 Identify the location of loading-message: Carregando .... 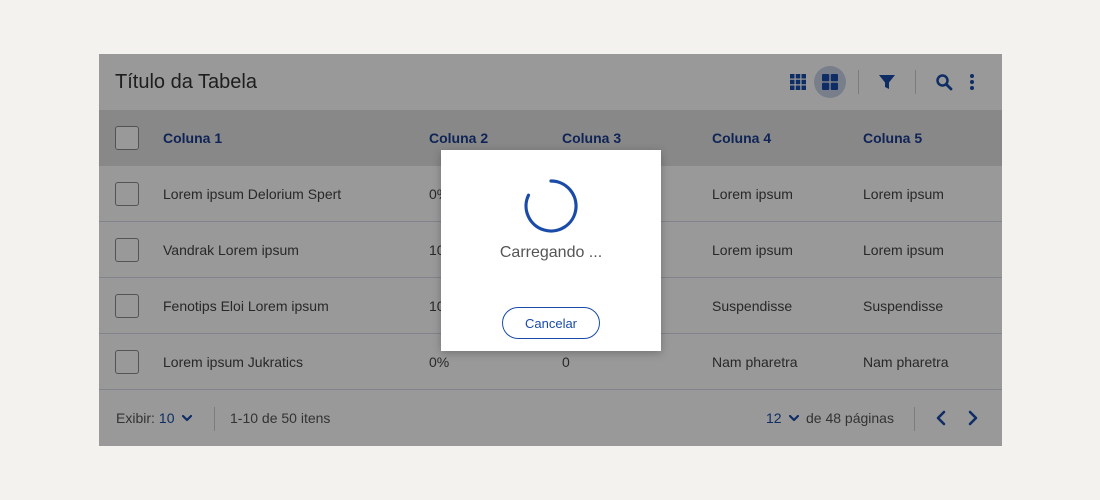
(551, 252).